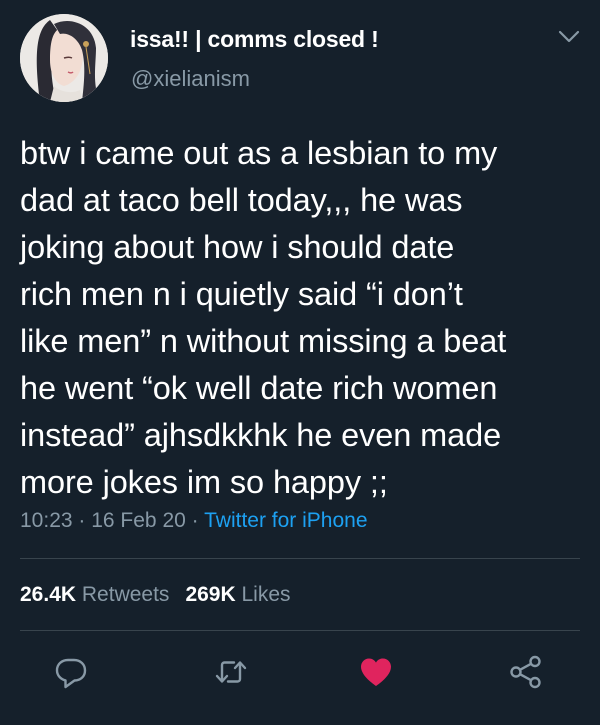 The height and width of the screenshot is (725, 600). What do you see at coordinates (254, 39) in the screenshot?
I see `display-name: issa!! | comms closed !` at bounding box center [254, 39].